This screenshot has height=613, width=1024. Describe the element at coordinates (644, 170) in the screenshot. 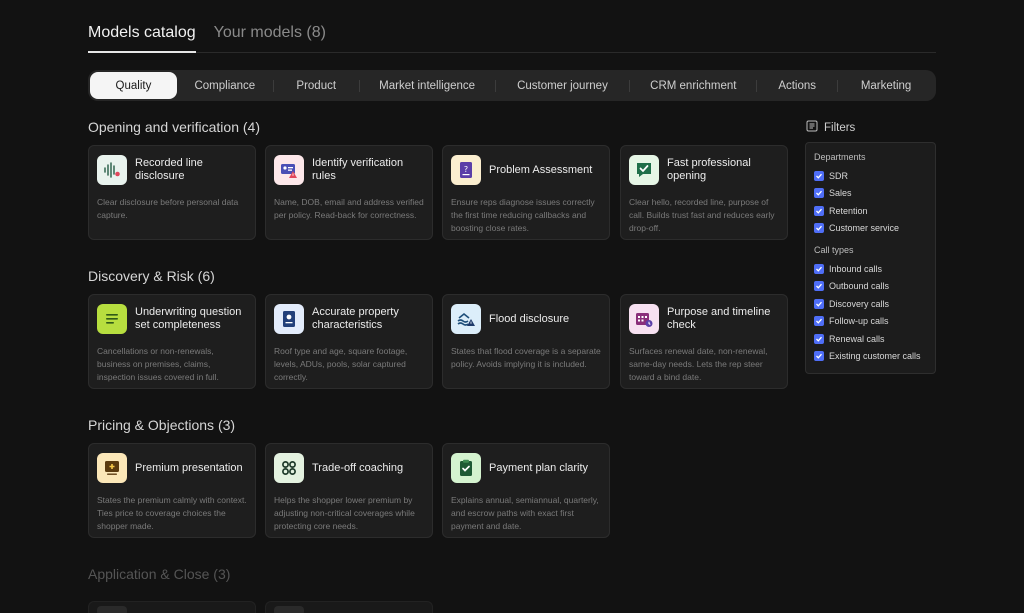

I see `check-message-icon` at that location.